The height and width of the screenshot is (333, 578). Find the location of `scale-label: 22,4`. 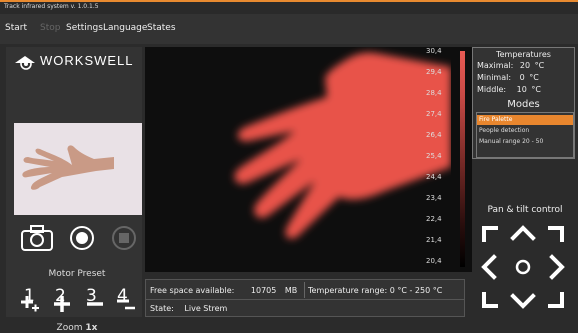

scale-label: 22,4 is located at coordinates (434, 219).